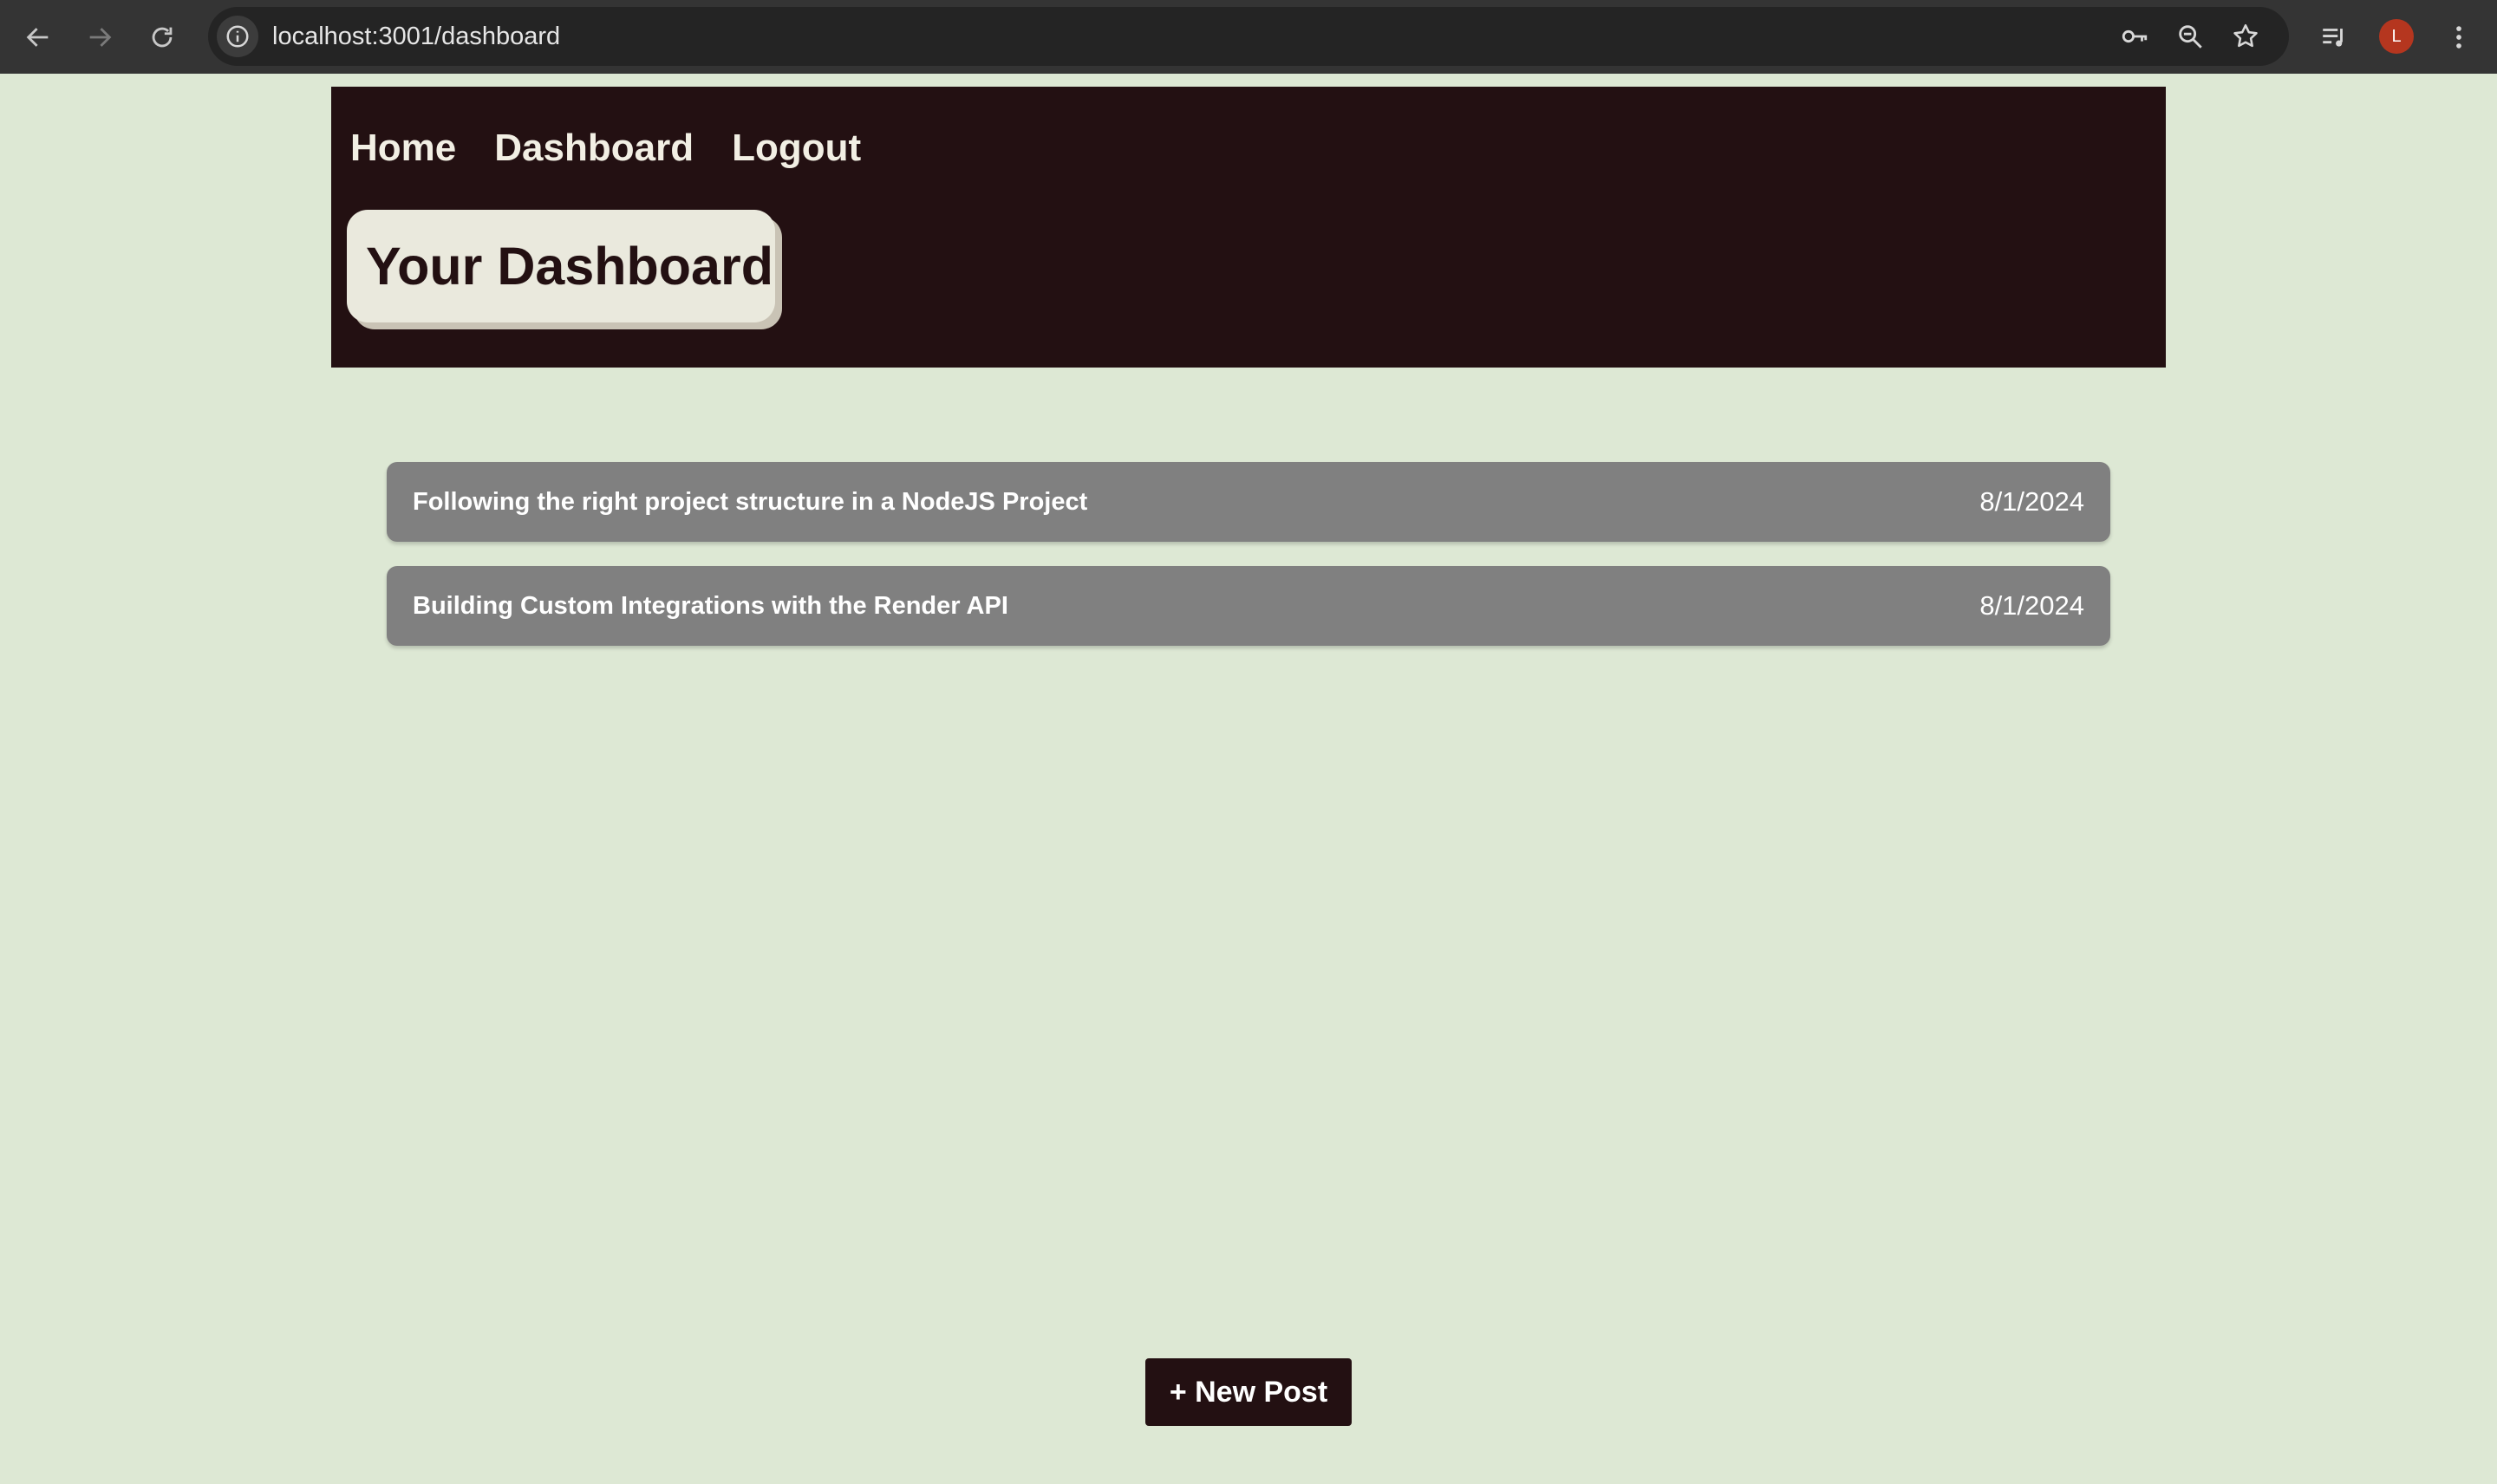 This screenshot has height=1484, width=2497. Describe the element at coordinates (416, 36) in the screenshot. I see `url-text: localhost:3001/dashboard` at that location.